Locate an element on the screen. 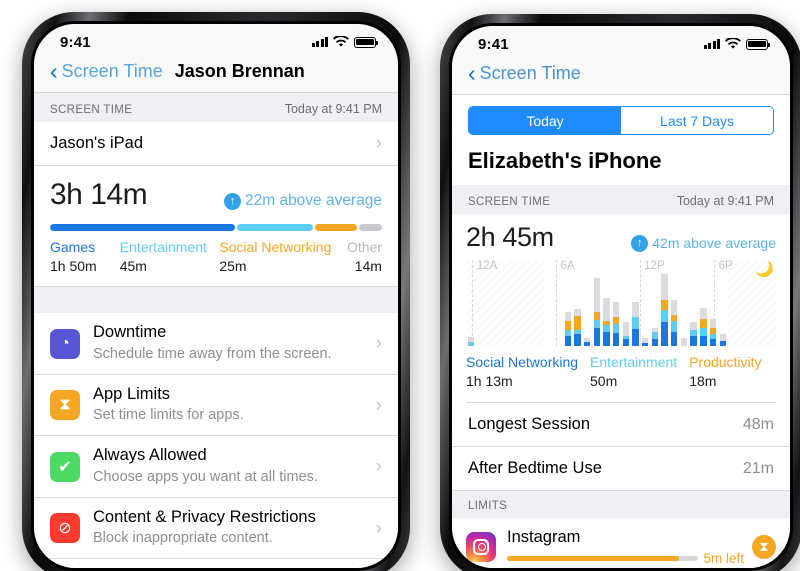 The width and height of the screenshot is (800, 571). average-comparison-label: 42m above average is located at coordinates (714, 243).